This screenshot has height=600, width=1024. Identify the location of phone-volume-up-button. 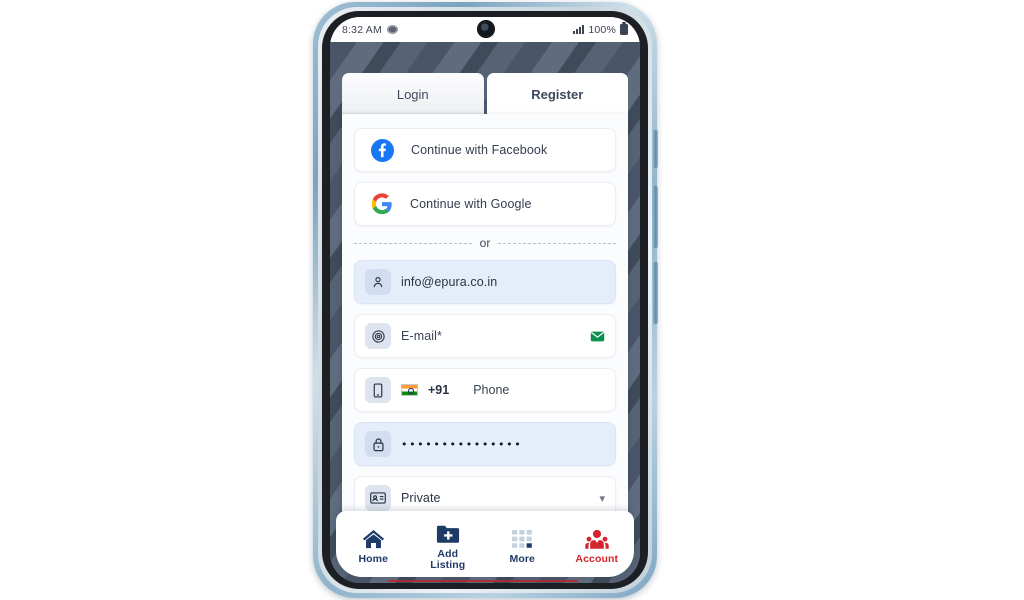
(655, 217).